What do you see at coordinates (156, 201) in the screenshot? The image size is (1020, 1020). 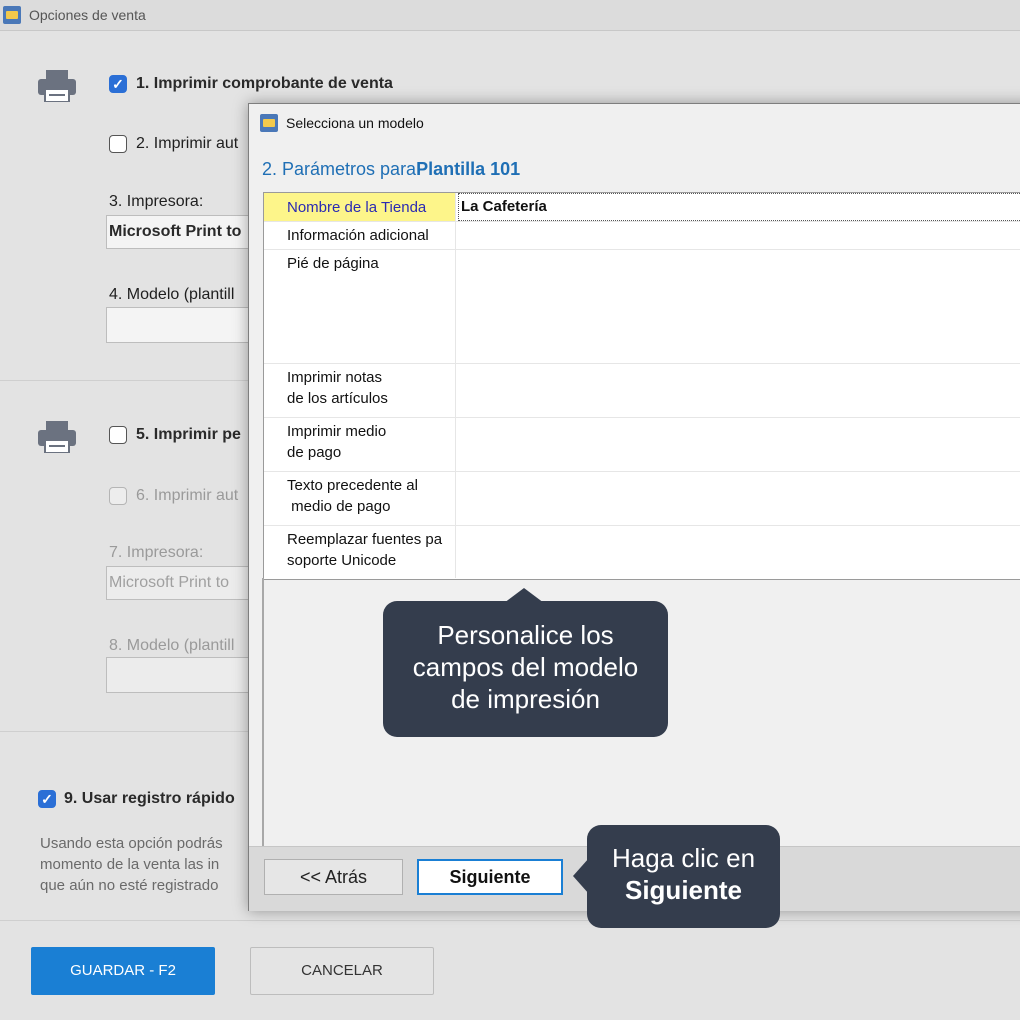 I see `printer-label: 3. Impresora:` at bounding box center [156, 201].